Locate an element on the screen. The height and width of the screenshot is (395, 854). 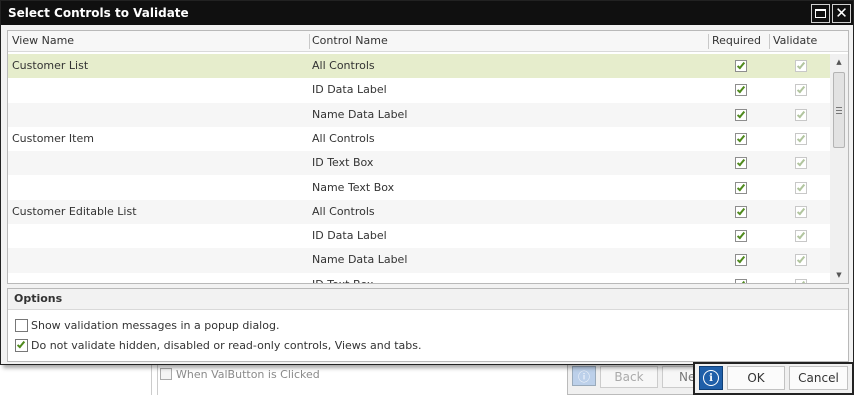
column-view-name: View Name is located at coordinates (158, 41).